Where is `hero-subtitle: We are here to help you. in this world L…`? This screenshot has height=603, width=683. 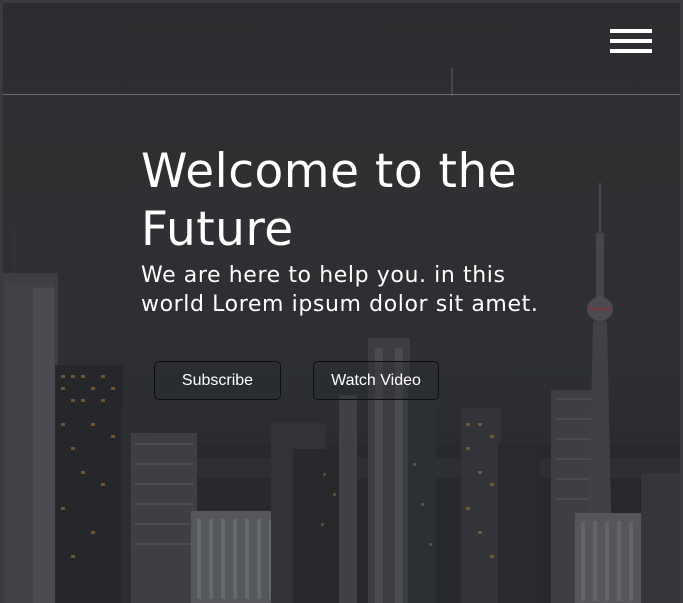
hero-subtitle: We are here to help you. in this world L… is located at coordinates (340, 290).